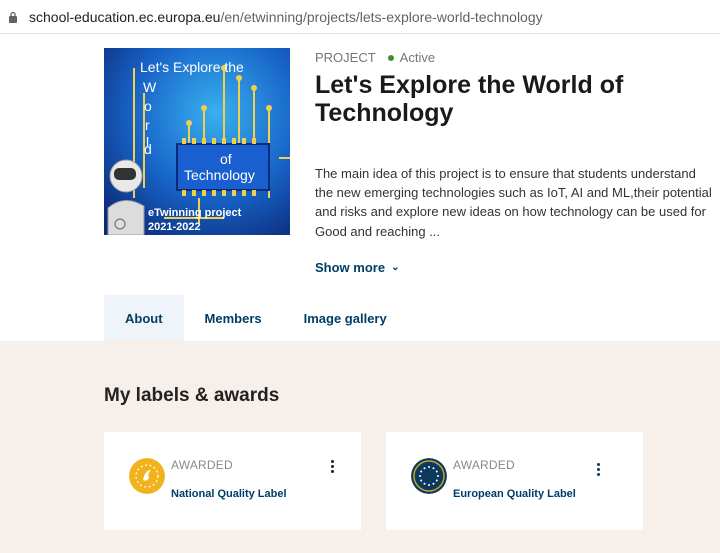 This screenshot has width=720, height=553. I want to click on image-letter-o: o, so click(148, 106).